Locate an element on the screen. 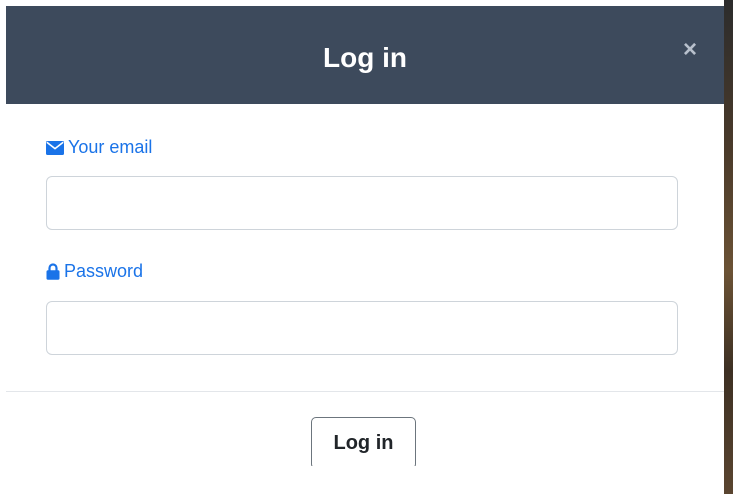 The height and width of the screenshot is (494, 733). modal-title: Log in is located at coordinates (365, 57).